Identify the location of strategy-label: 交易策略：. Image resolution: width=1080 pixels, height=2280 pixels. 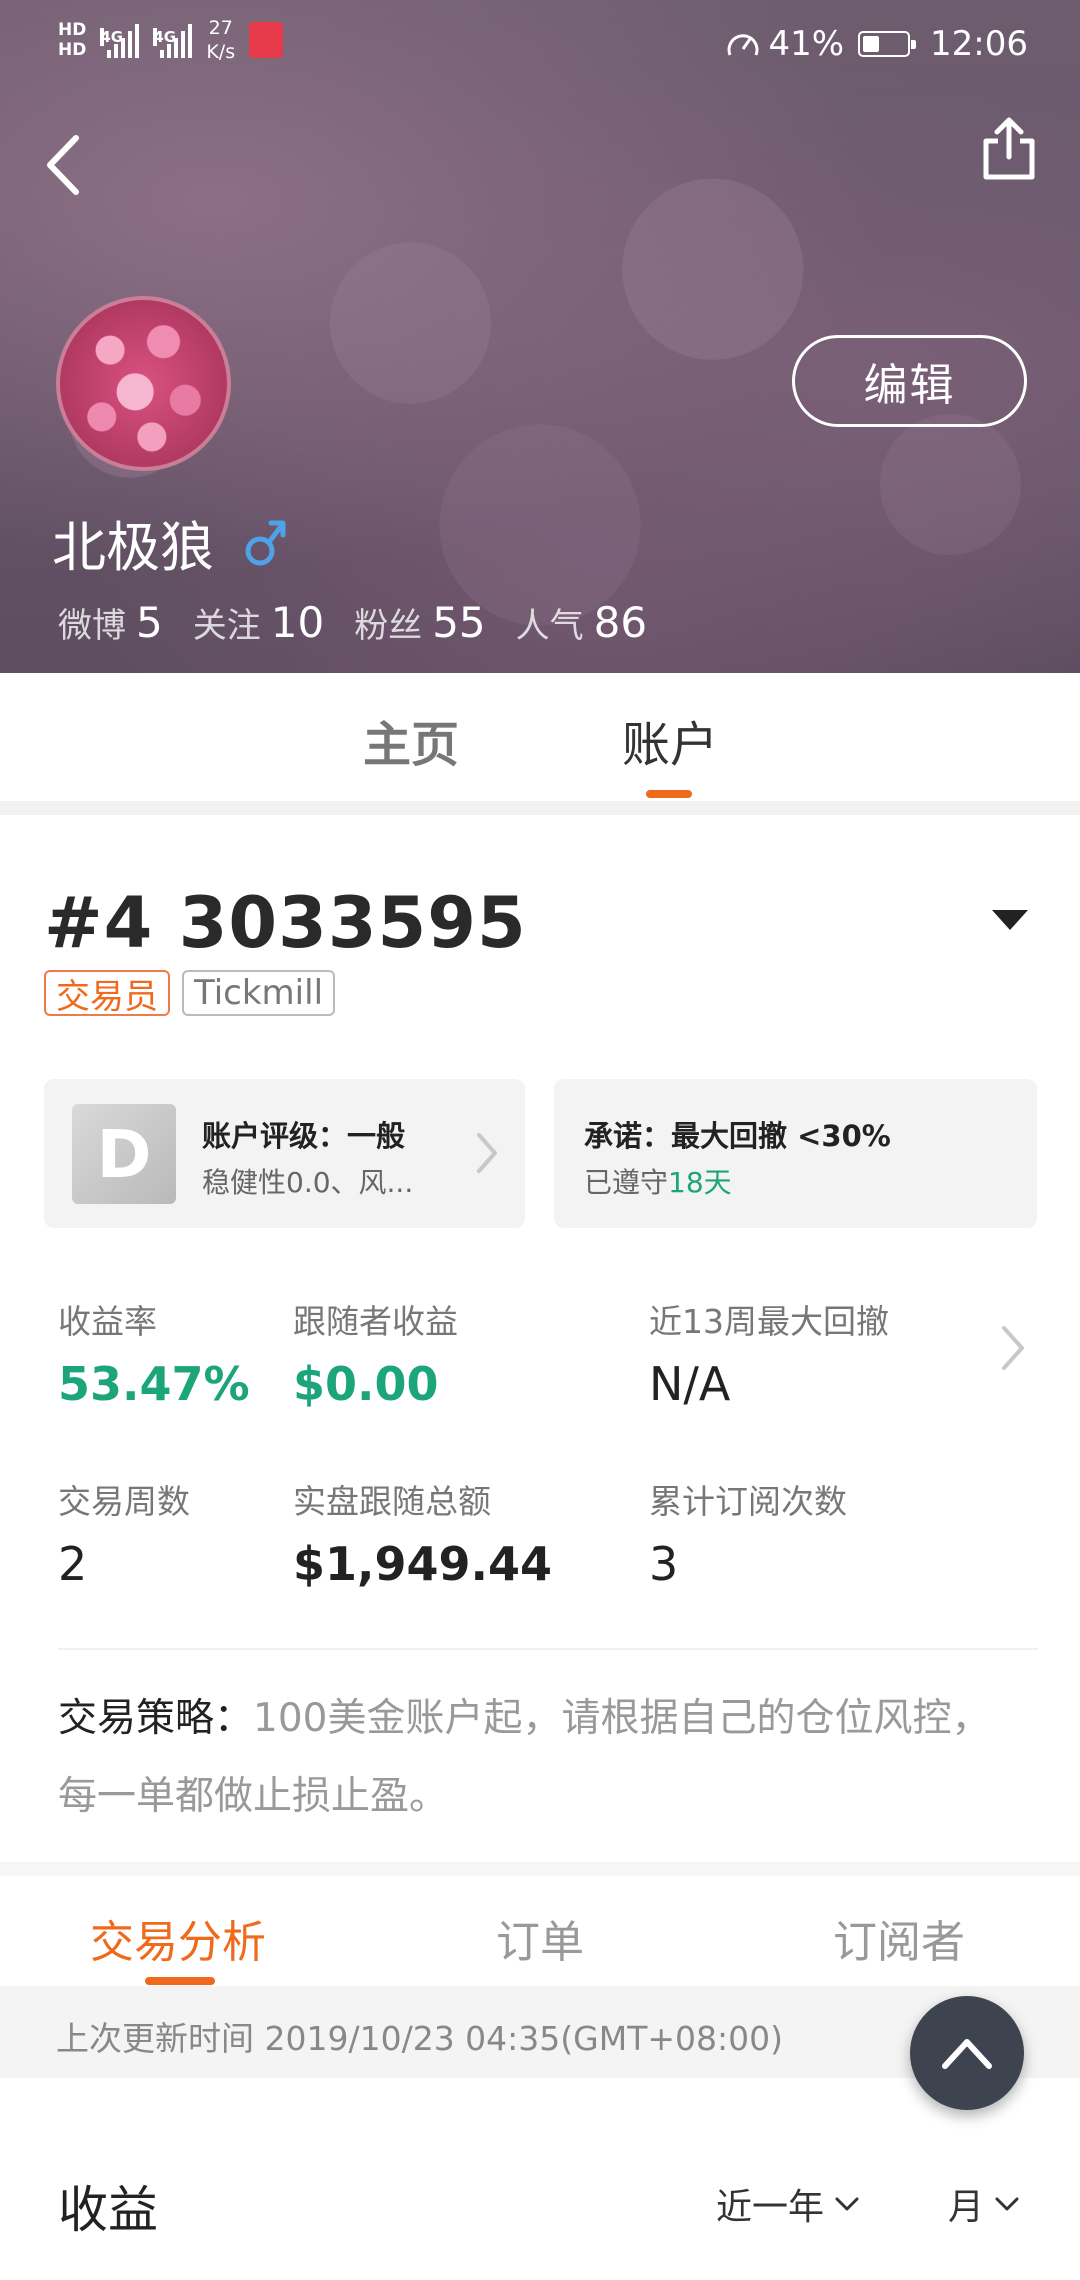
(156, 1718).